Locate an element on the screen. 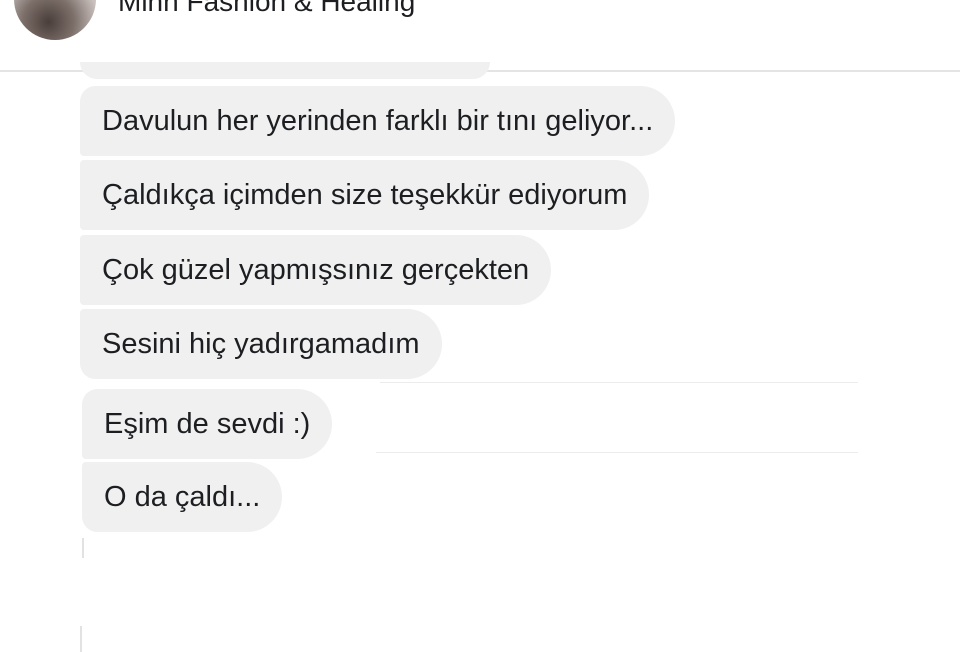 Image resolution: width=960 pixels, height=652 pixels. message-bubble: Çok güzel yapmışsınız gerçekten is located at coordinates (316, 270).